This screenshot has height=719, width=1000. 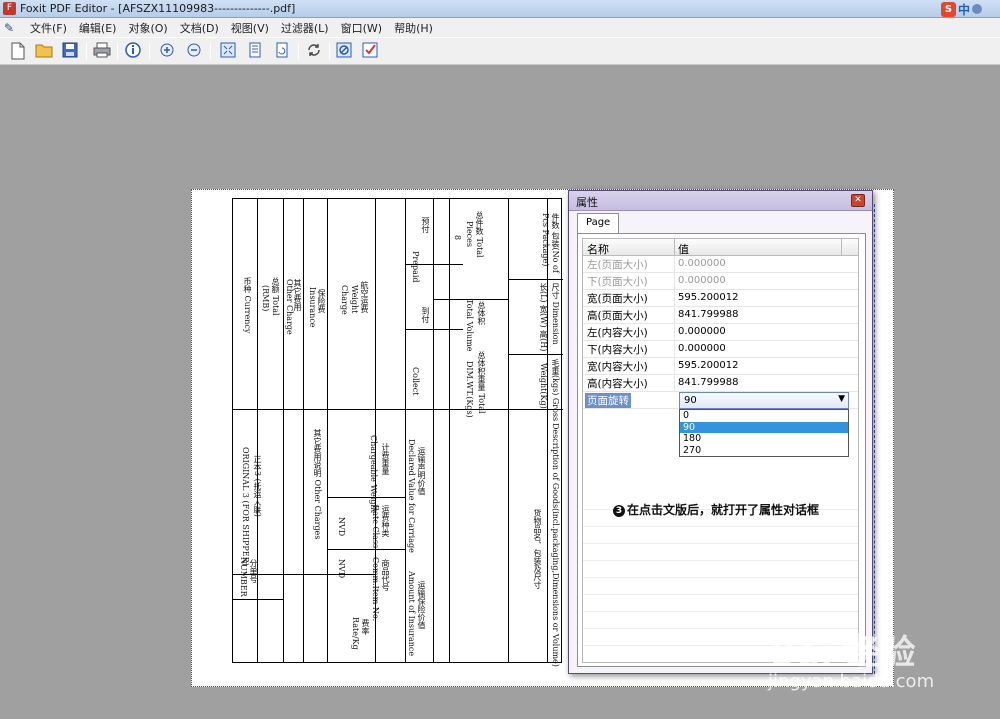 What do you see at coordinates (70, 52) in the screenshot?
I see `save-icon` at bounding box center [70, 52].